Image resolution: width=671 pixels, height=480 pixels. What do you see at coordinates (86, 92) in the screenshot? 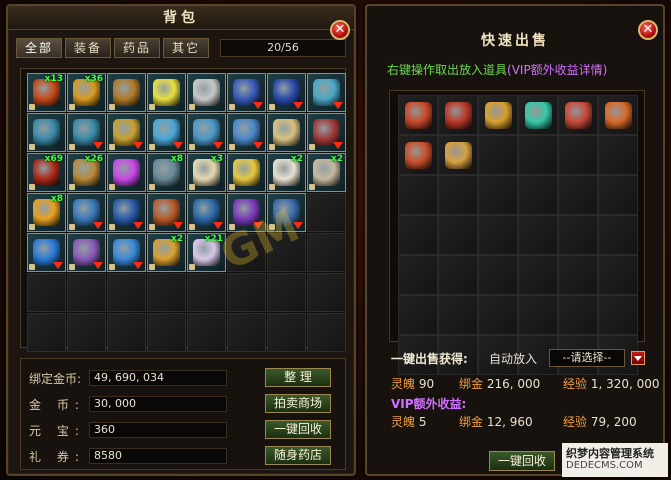
I see `inventory-slot: x36` at bounding box center [86, 92].